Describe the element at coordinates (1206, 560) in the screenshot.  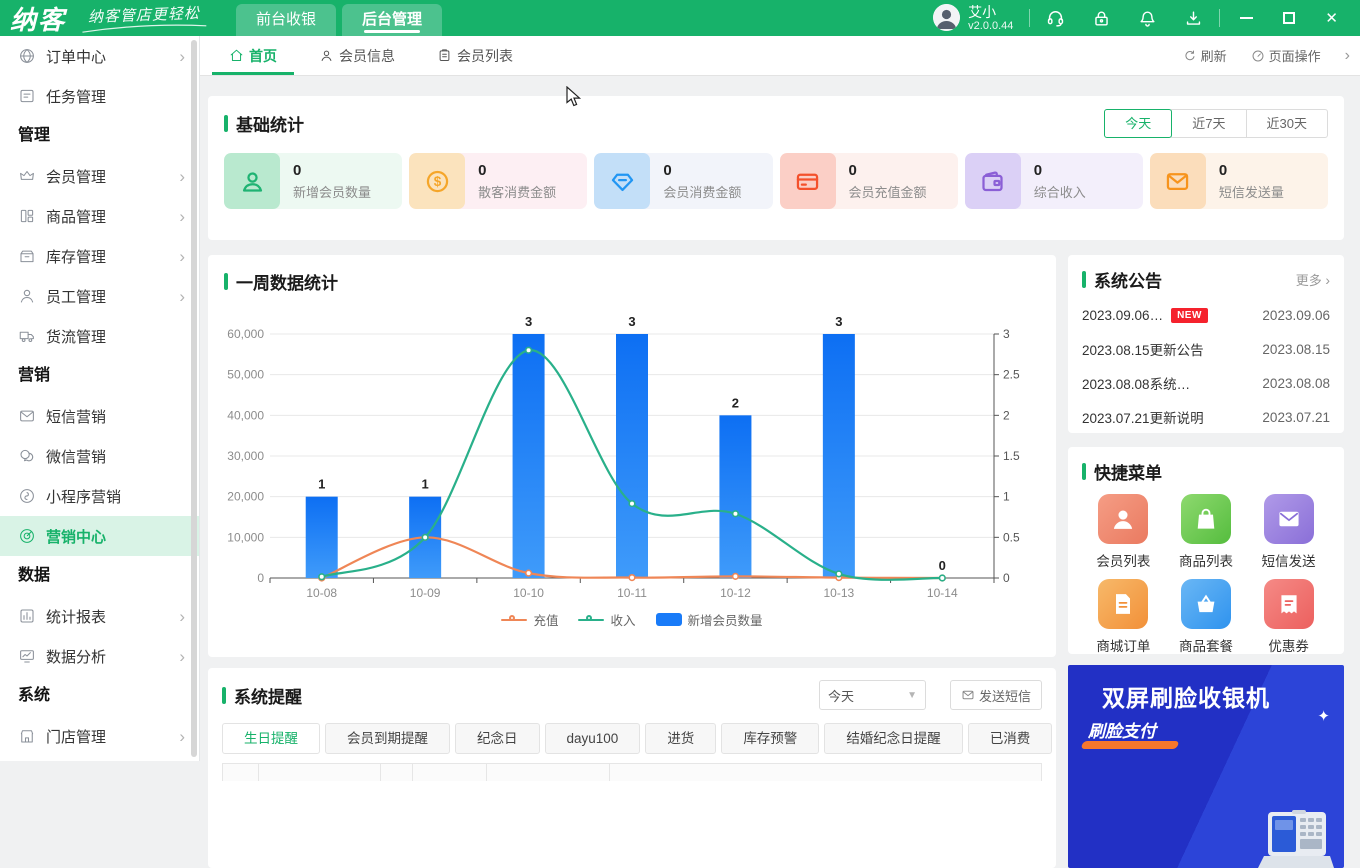
I see `quick-item-label: 商品列表` at that location.